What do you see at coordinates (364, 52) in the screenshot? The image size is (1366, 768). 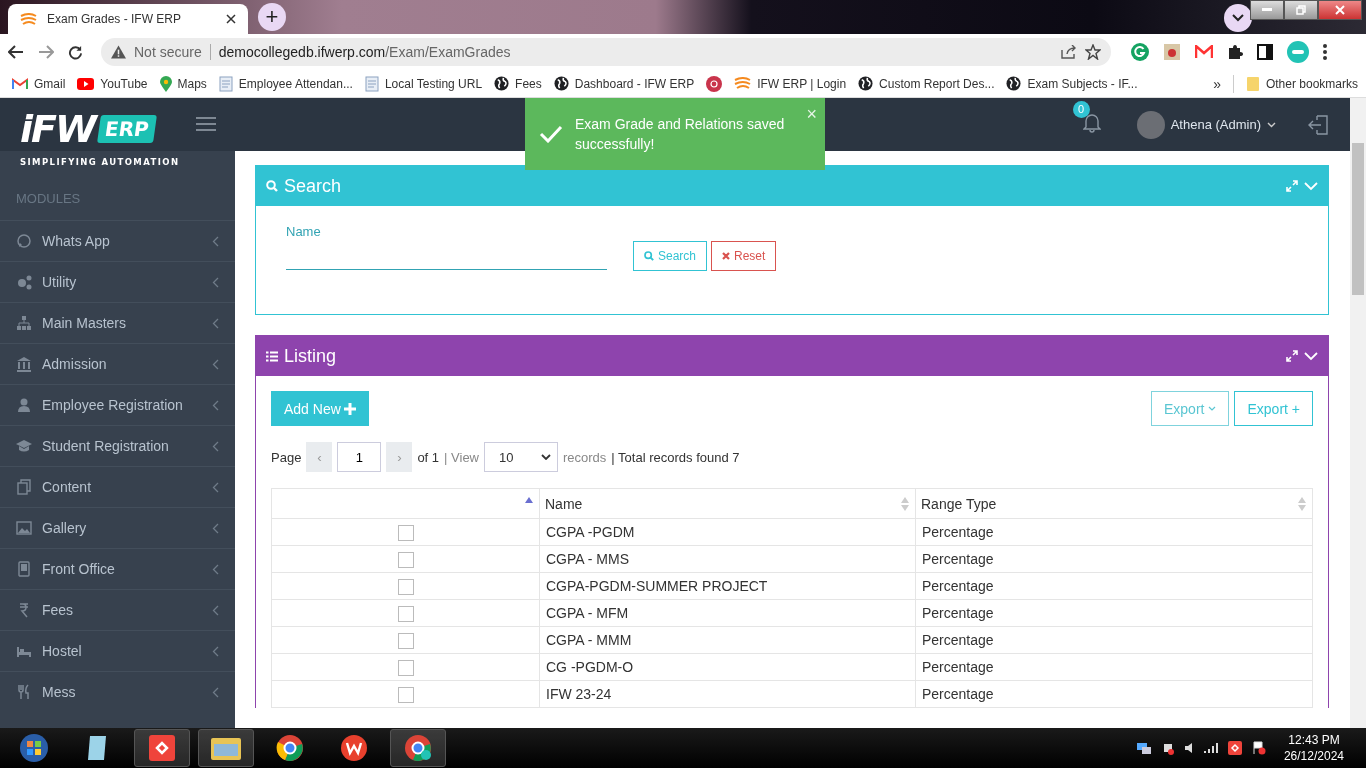 I see `url-text: democollegedb.ifwerp.com/Exam/ExamGrades` at bounding box center [364, 52].